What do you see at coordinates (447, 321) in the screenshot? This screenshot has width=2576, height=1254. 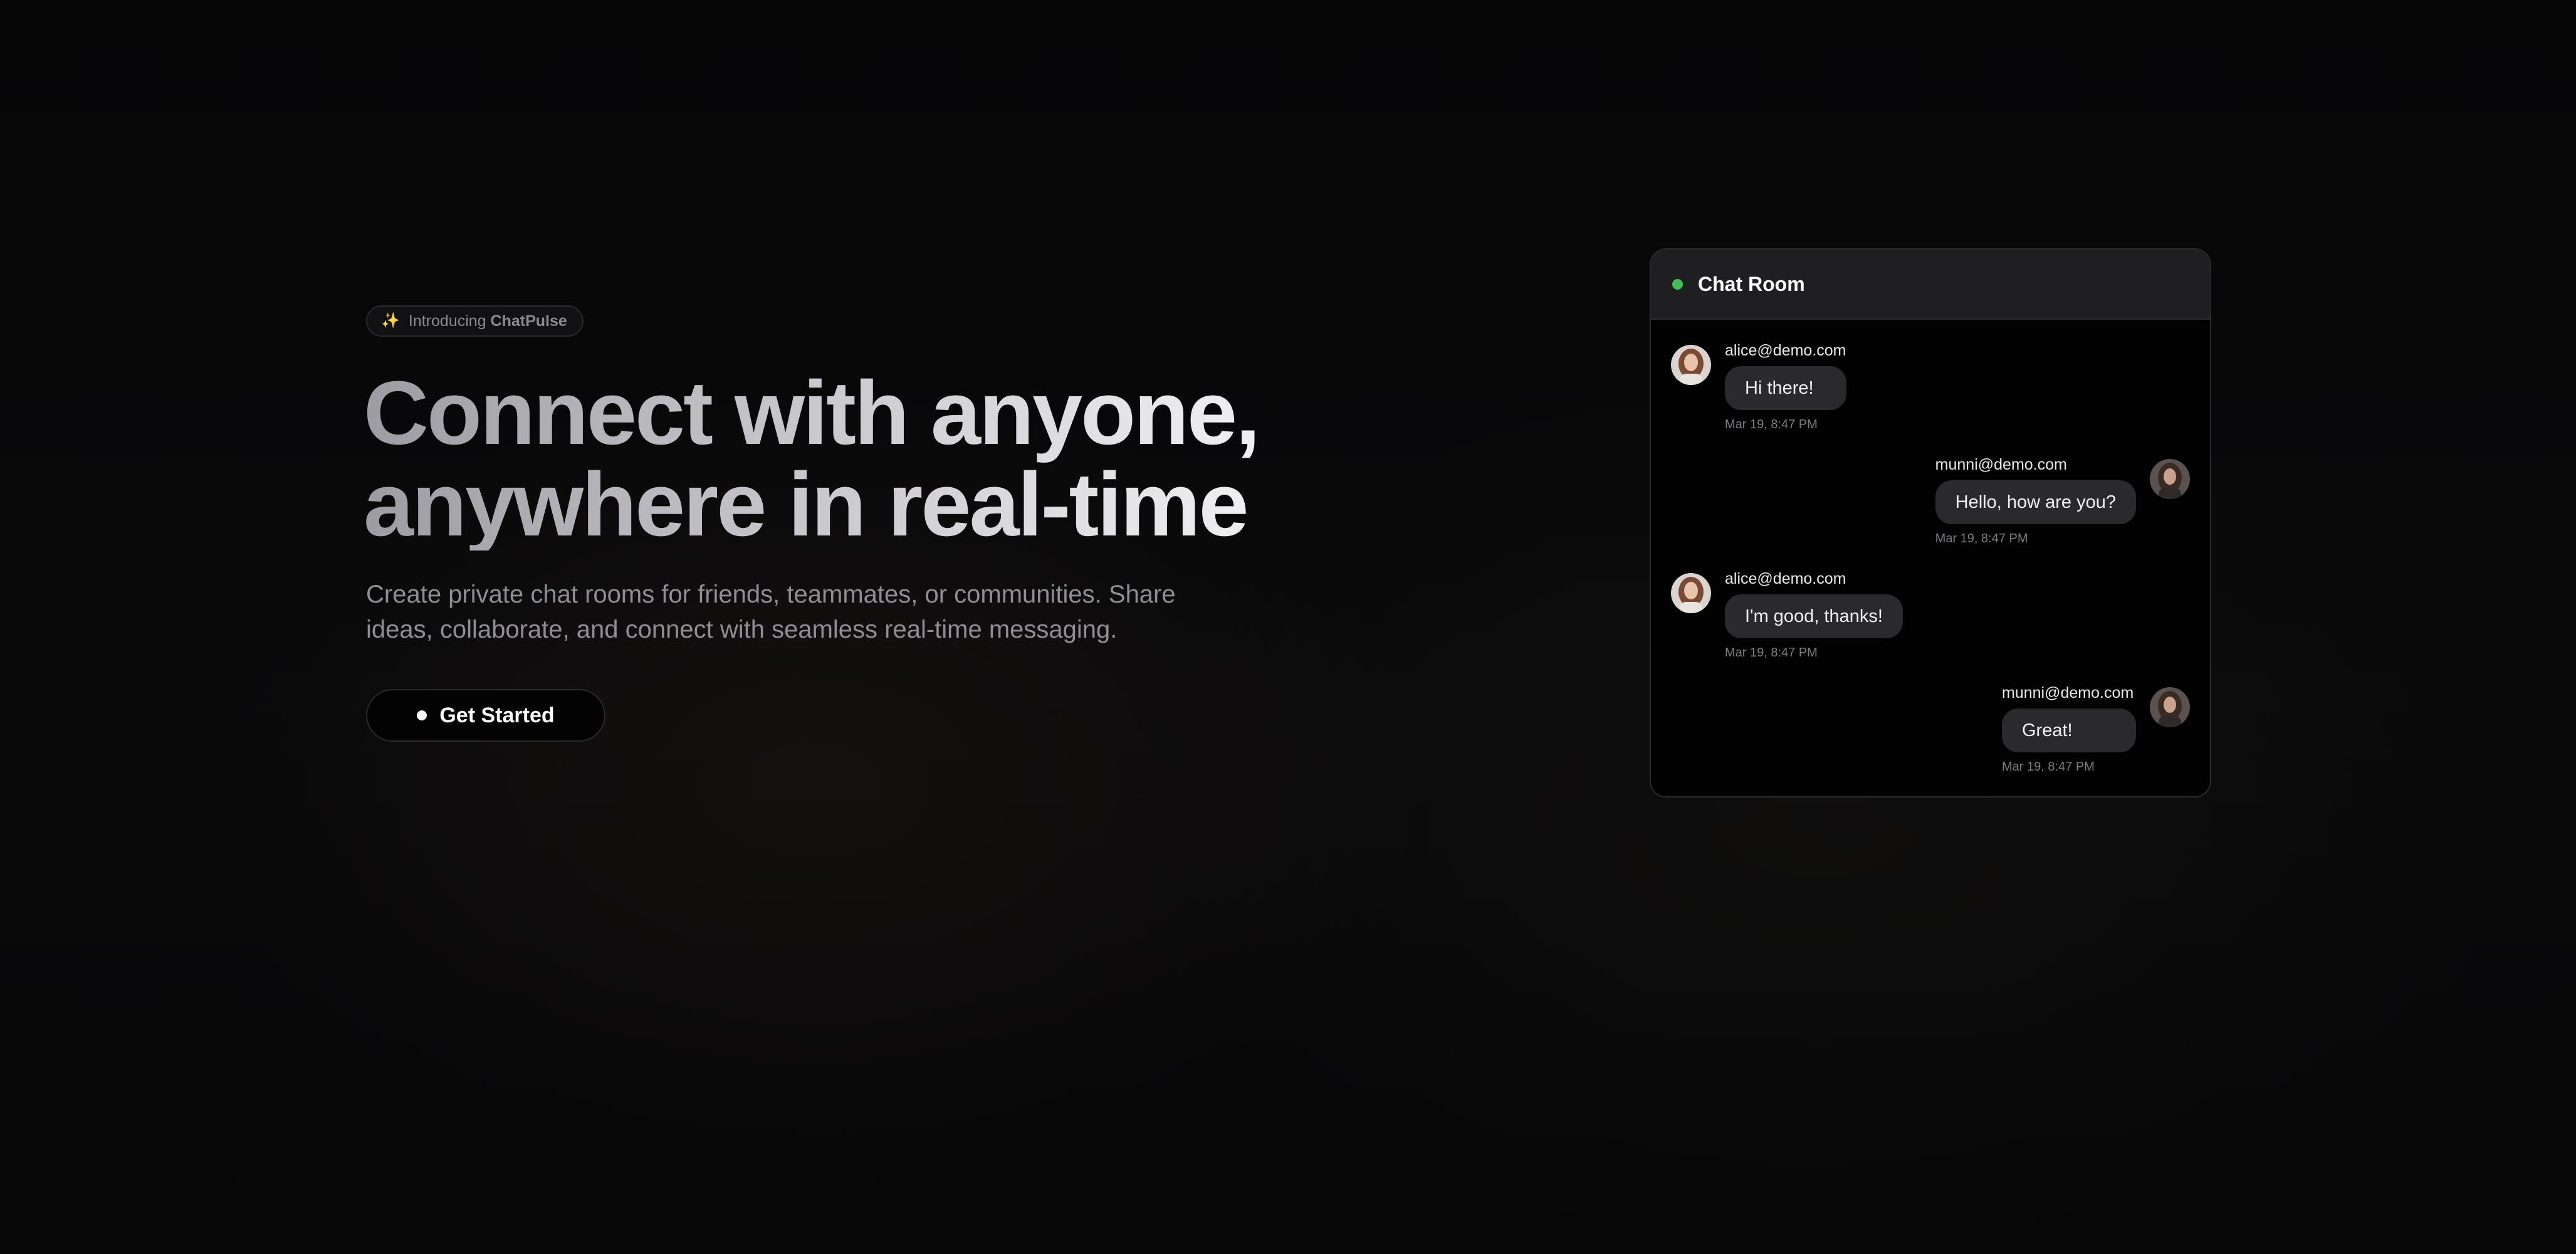 I see `badge-prefix: Introducing` at bounding box center [447, 321].